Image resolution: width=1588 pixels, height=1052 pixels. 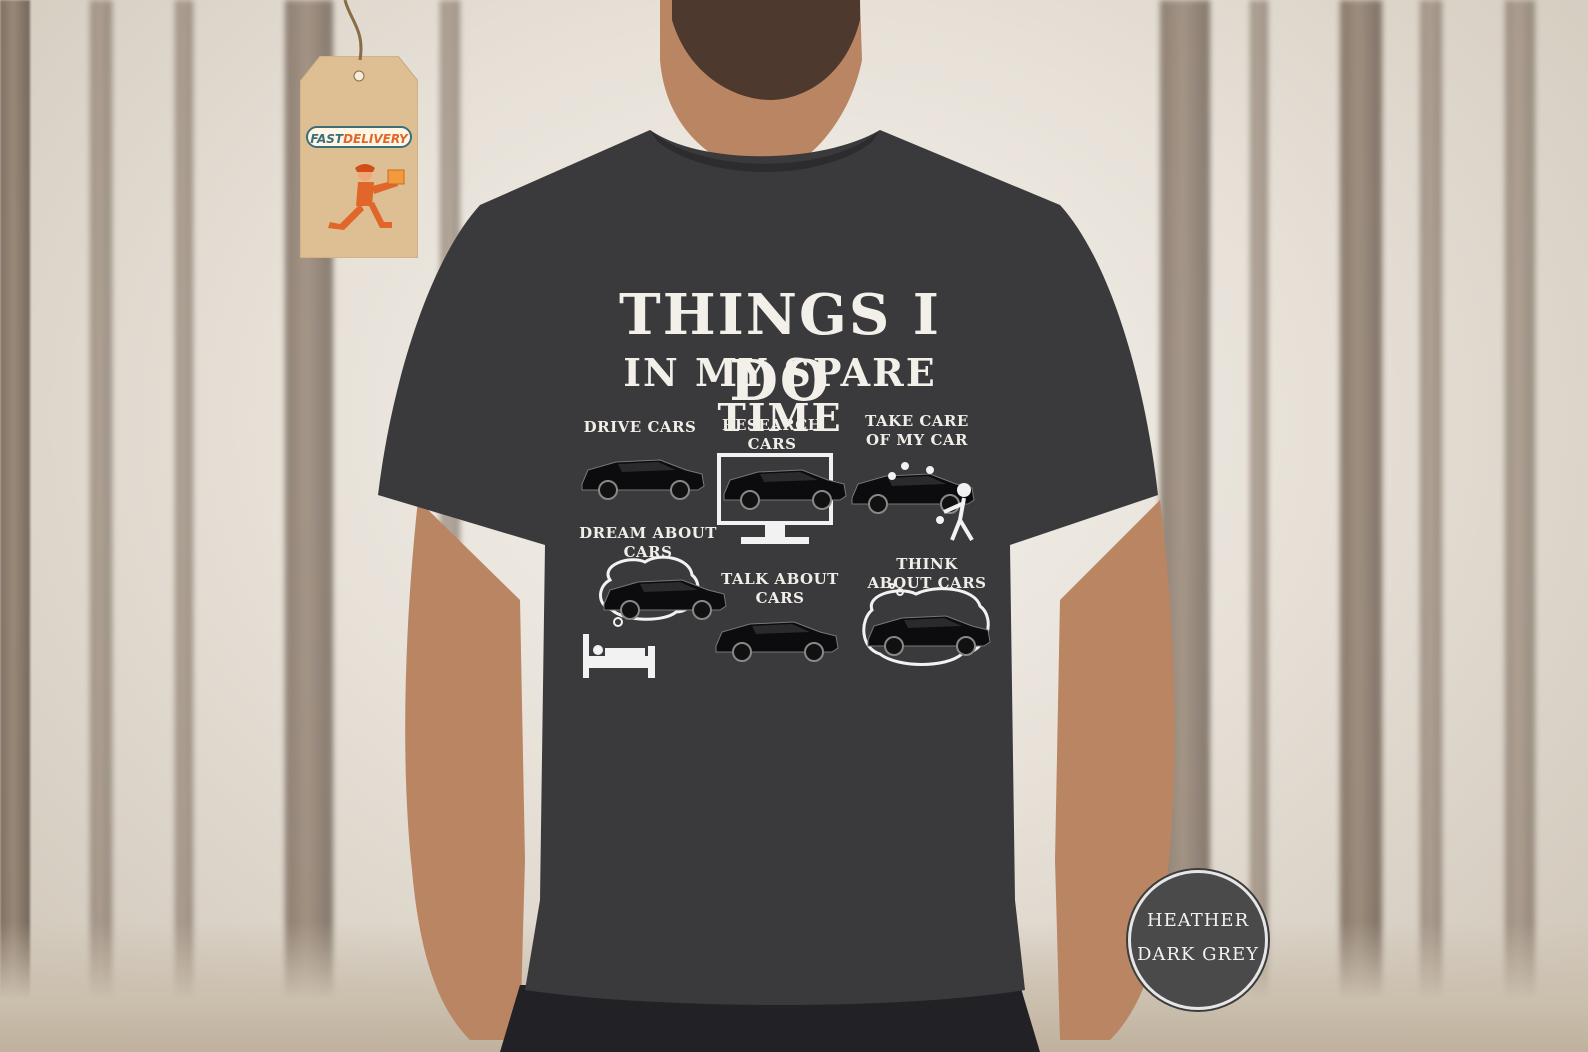 What do you see at coordinates (1198, 954) in the screenshot?
I see `color-badge-line2: DARK GREY` at bounding box center [1198, 954].